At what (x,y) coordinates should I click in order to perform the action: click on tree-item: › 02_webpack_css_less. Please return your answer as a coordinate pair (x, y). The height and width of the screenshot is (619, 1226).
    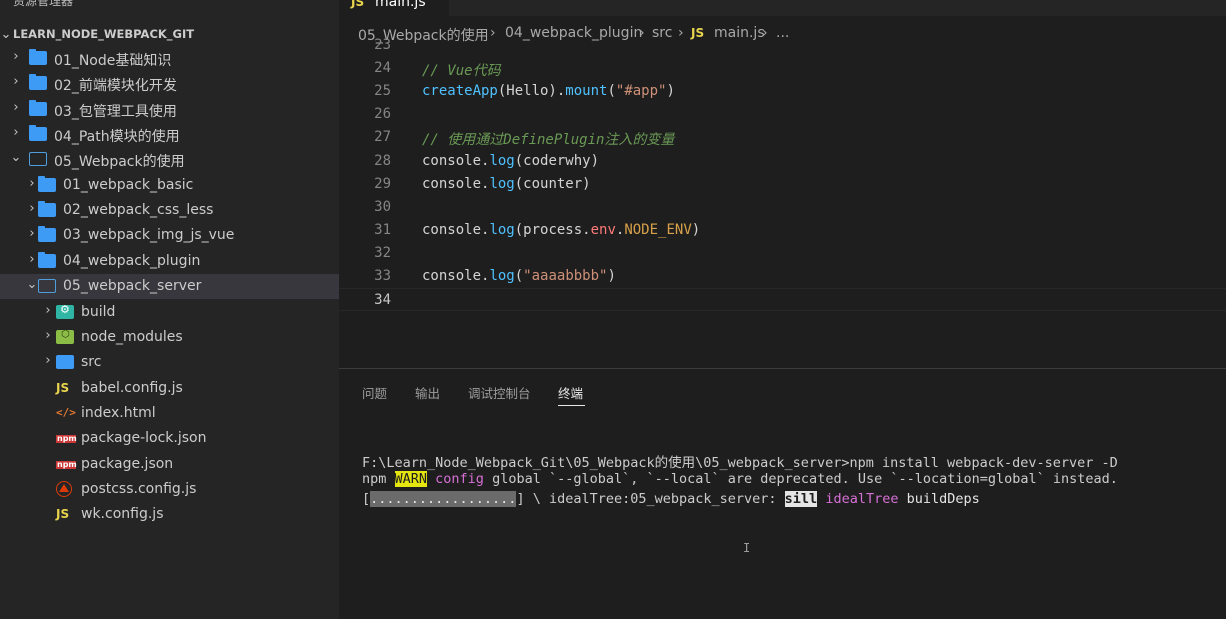
    Looking at the image, I should click on (169, 210).